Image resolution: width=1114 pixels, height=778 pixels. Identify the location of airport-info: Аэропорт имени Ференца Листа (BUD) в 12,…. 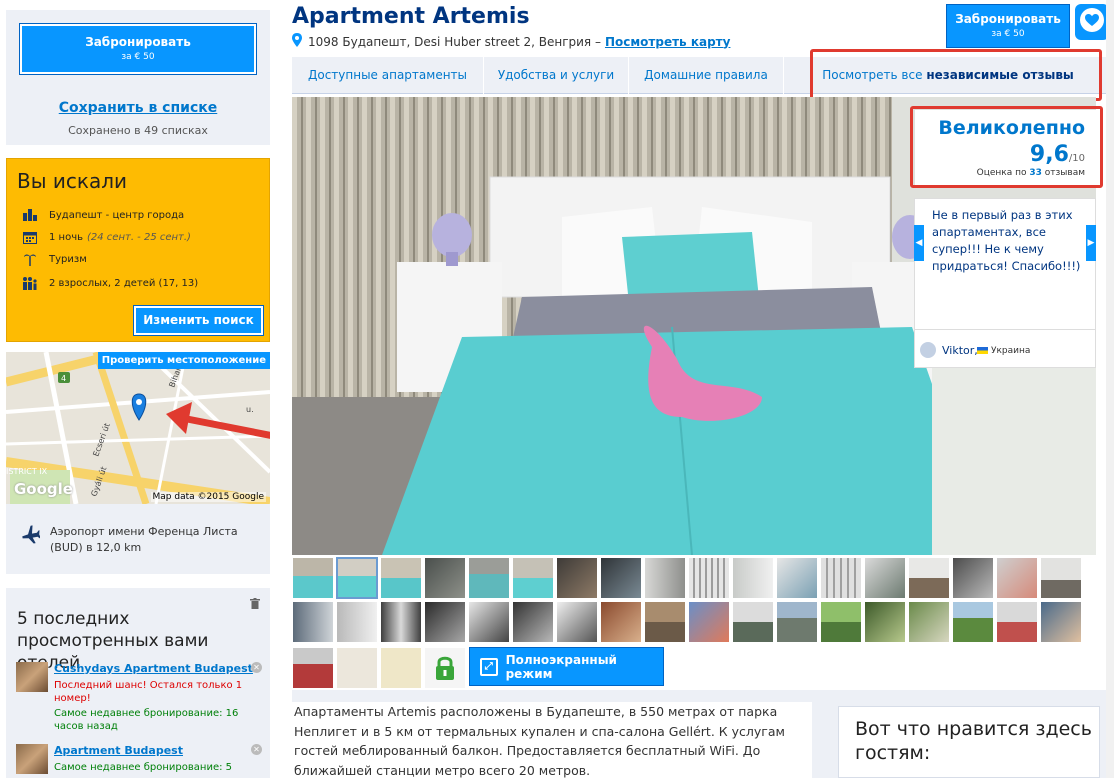
(138, 539).